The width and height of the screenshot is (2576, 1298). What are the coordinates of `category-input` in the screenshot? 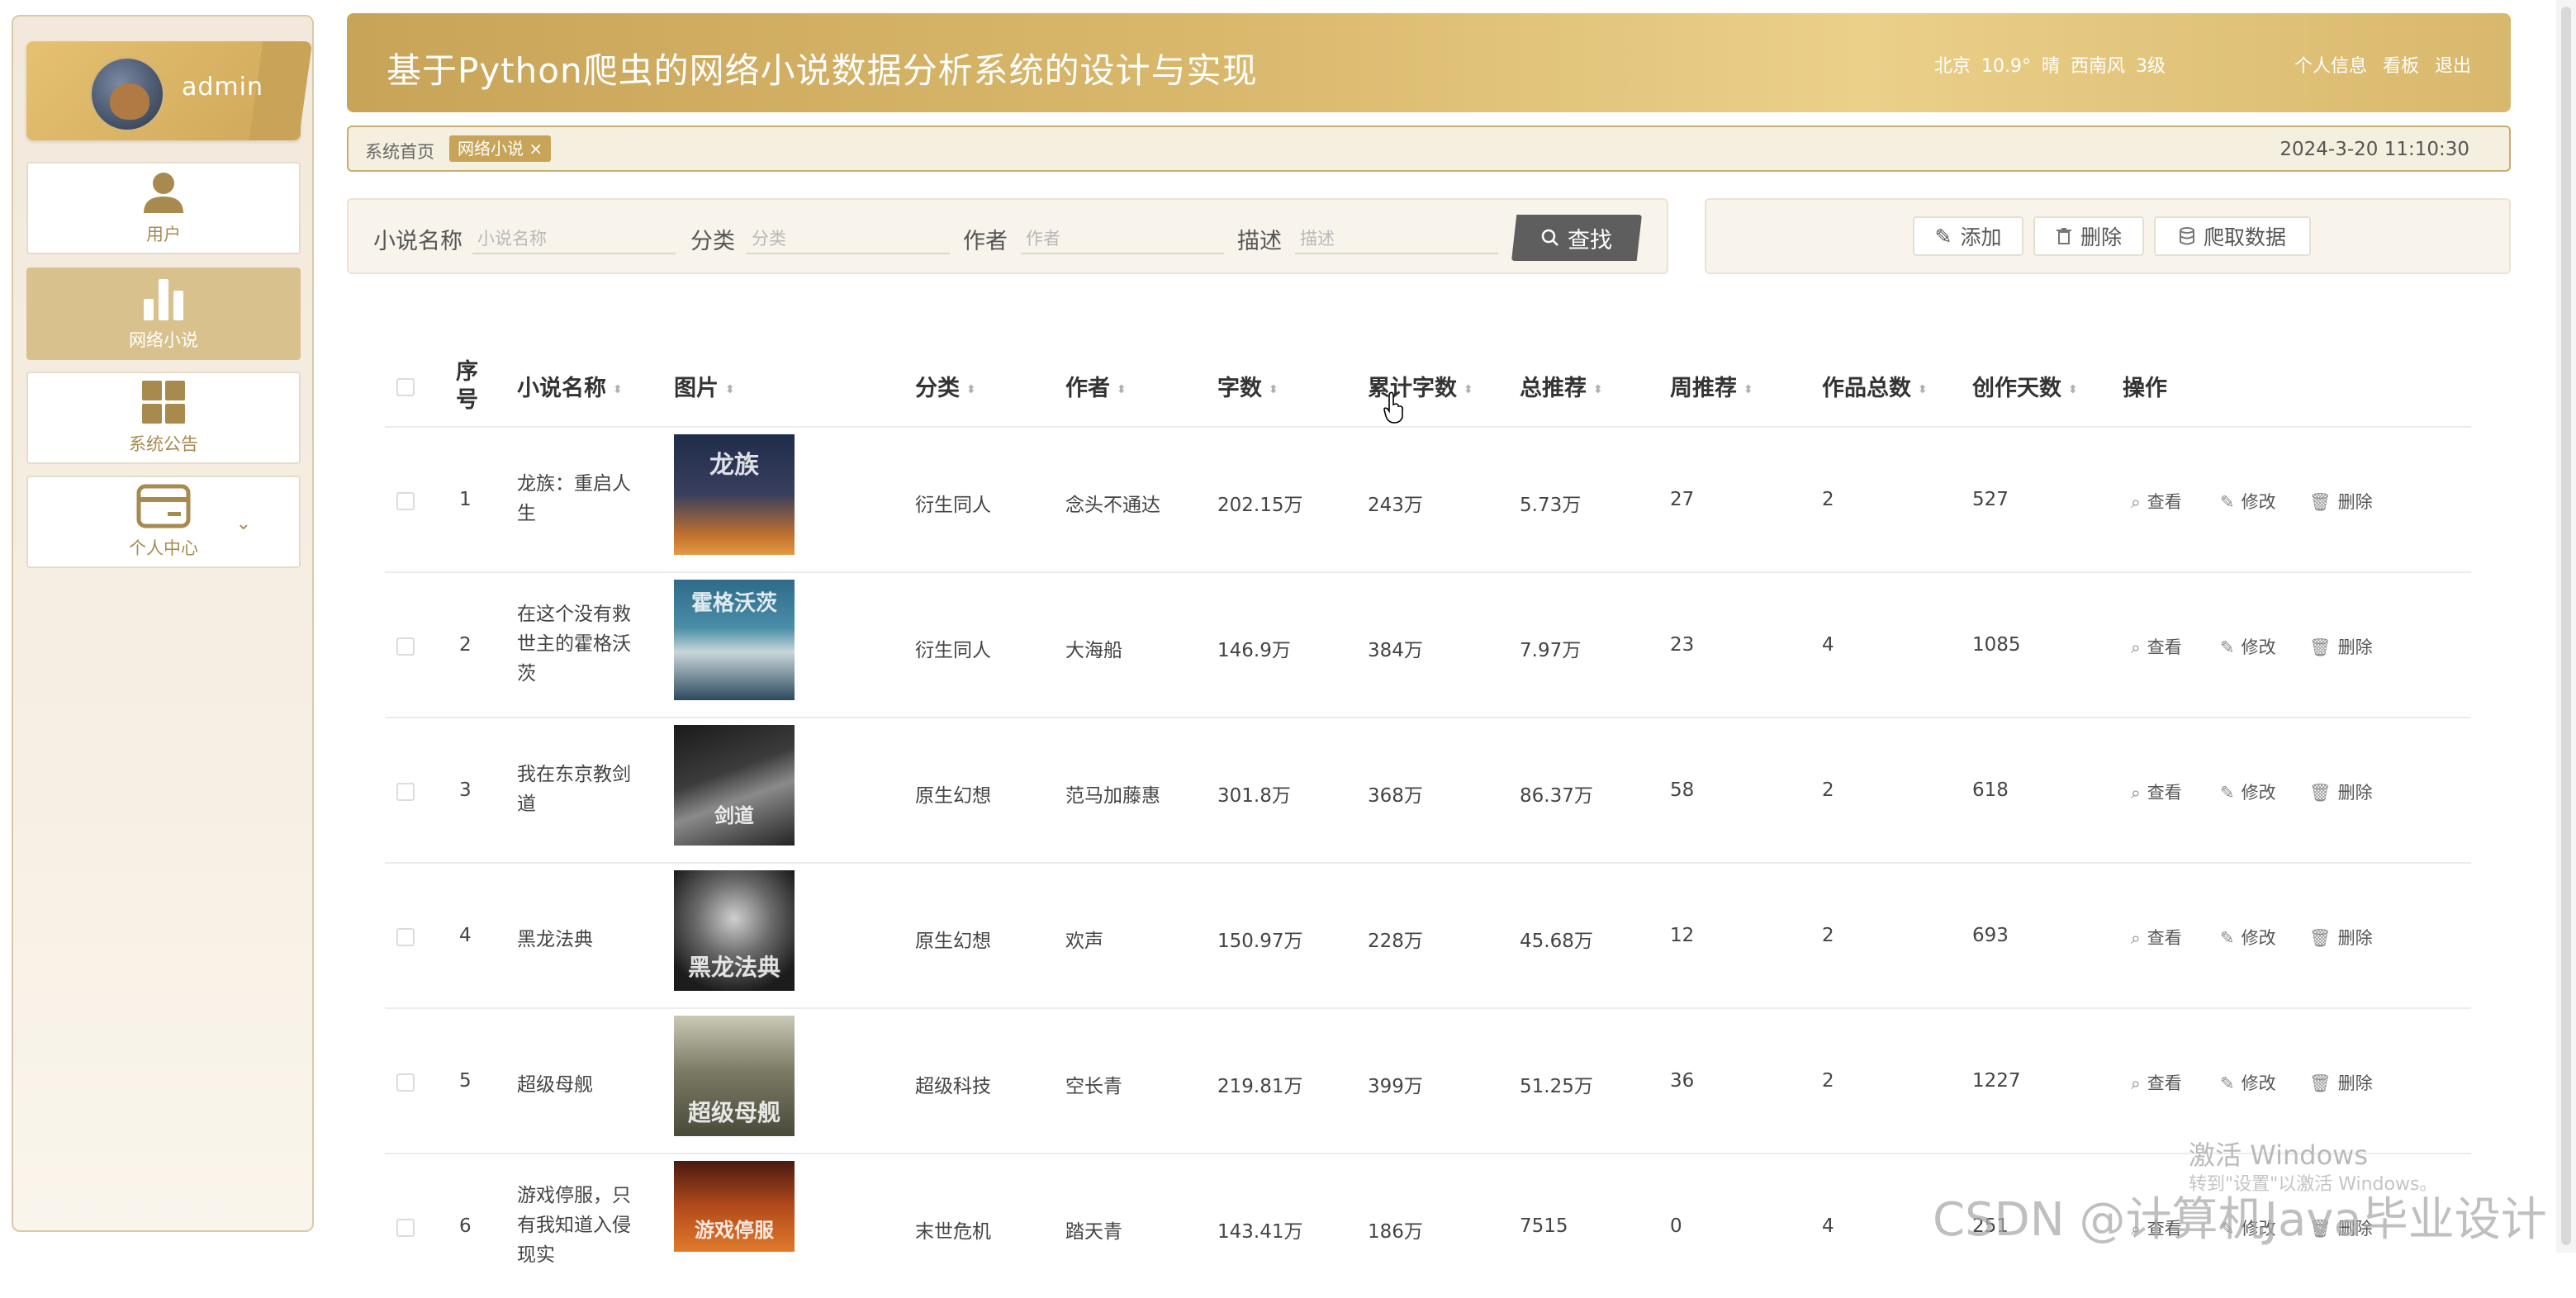 It's located at (848, 235).